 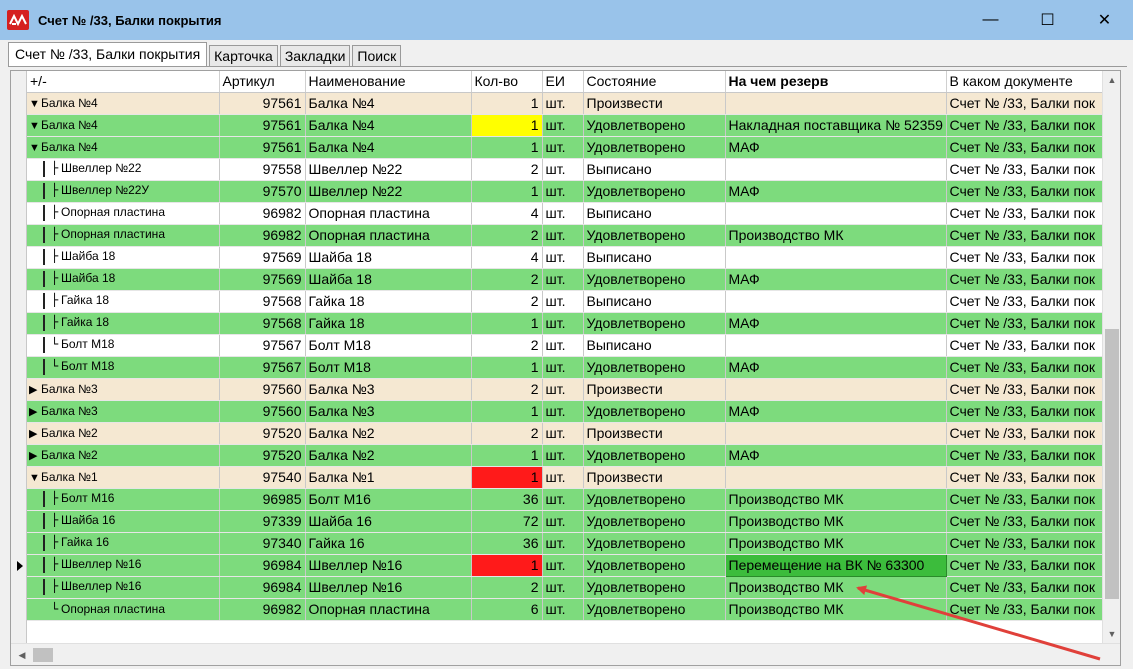 What do you see at coordinates (123, 147) in the screenshot?
I see `tree-cell: ▼Балка №4` at bounding box center [123, 147].